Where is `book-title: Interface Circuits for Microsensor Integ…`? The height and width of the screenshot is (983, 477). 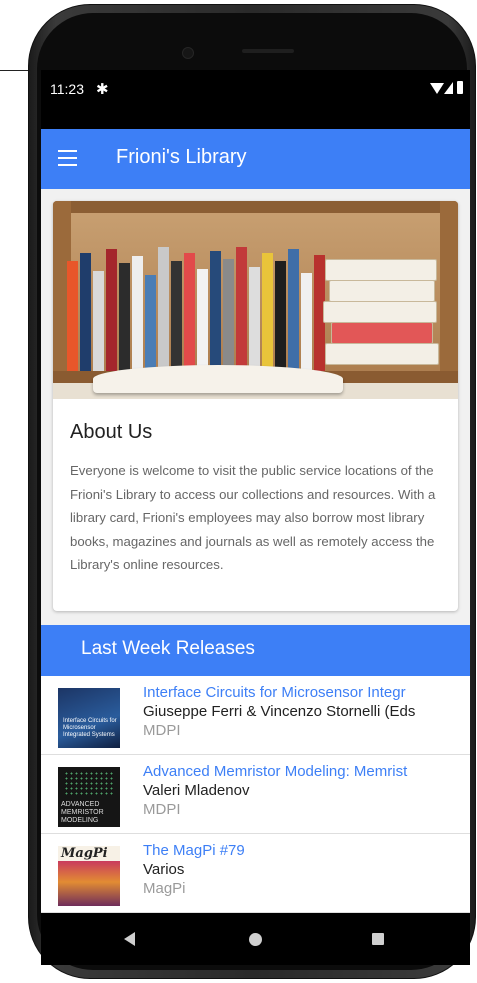
book-title: Interface Circuits for Microsensor Integ… is located at coordinates (274, 692).